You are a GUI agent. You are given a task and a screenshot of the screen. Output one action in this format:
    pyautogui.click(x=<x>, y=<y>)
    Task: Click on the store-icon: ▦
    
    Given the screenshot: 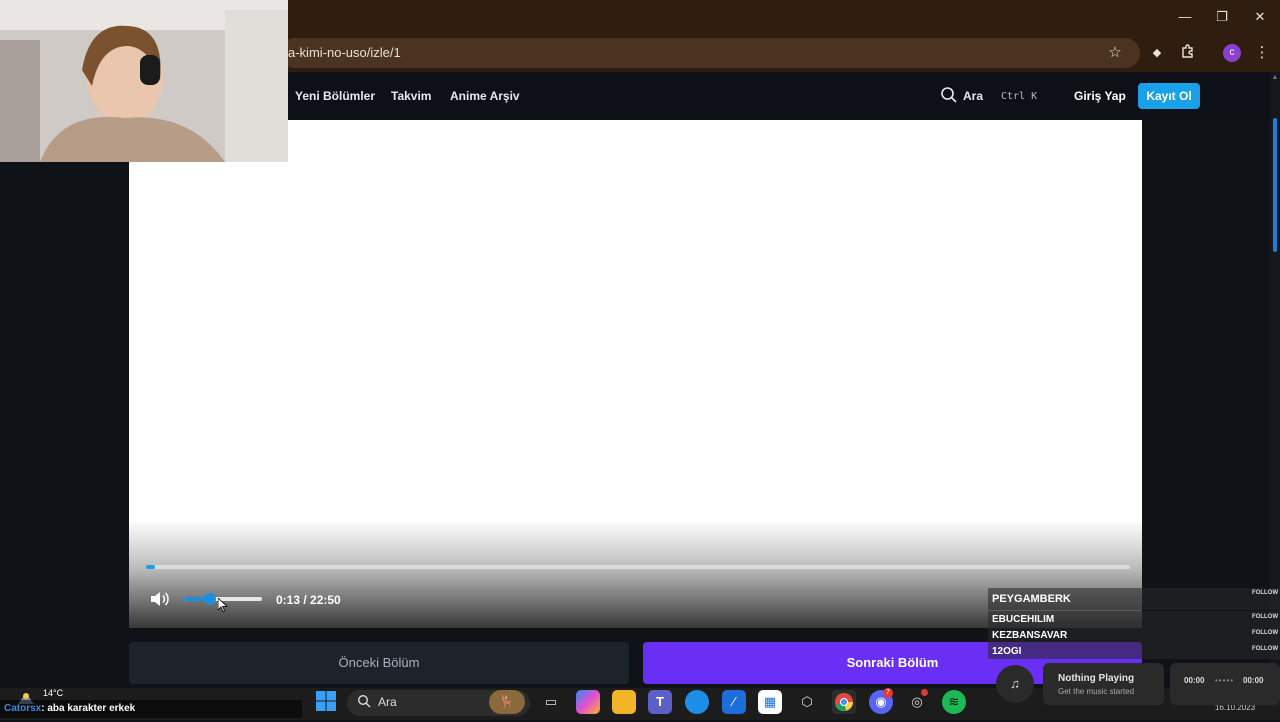 What is the action you would take?
    pyautogui.click(x=770, y=702)
    